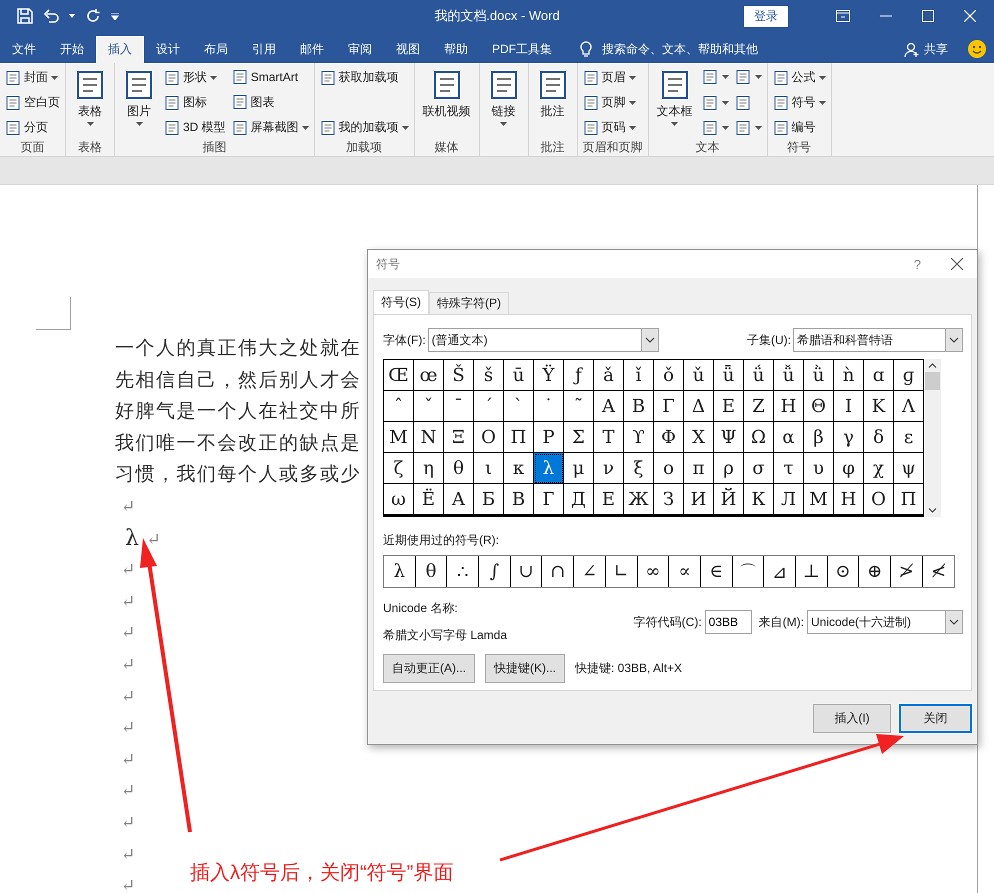  I want to click on symbol-cell: Θ, so click(819, 406).